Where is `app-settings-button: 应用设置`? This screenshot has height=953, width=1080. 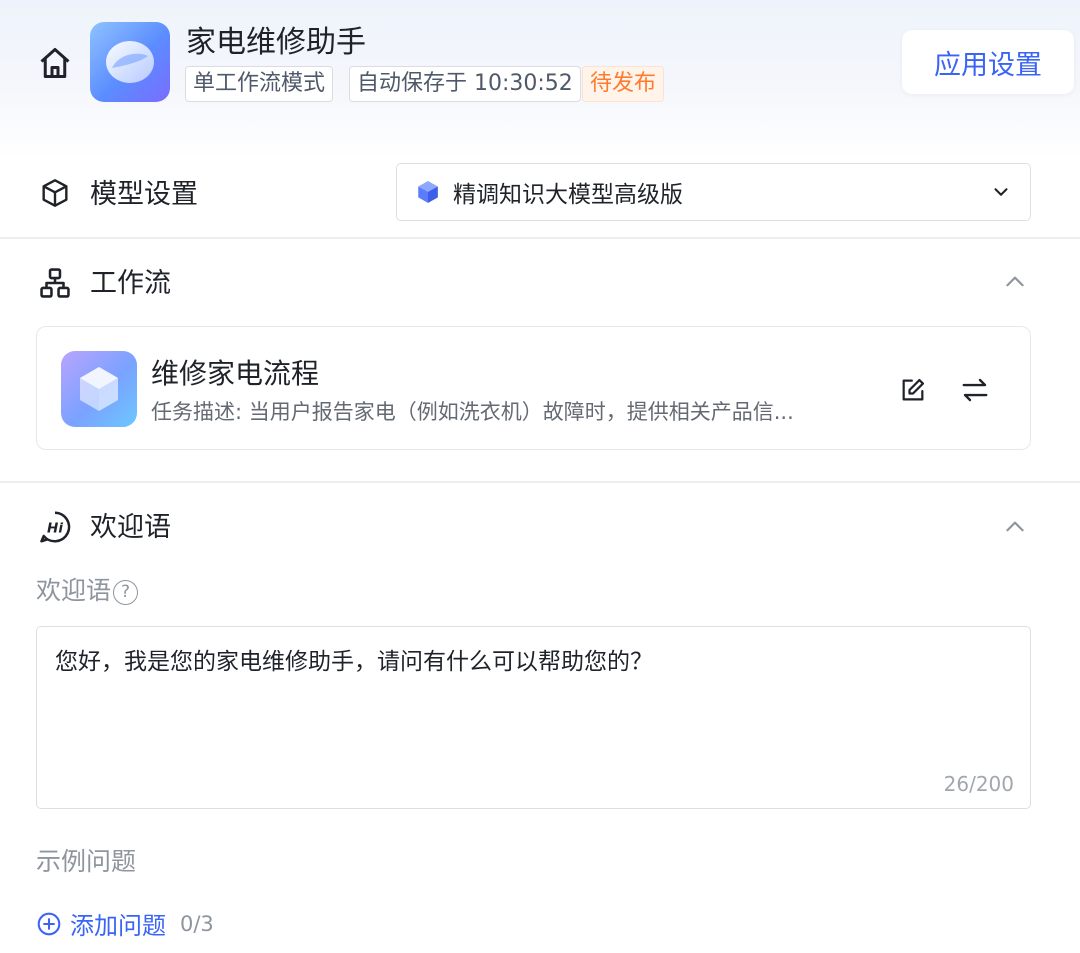 app-settings-button: 应用设置 is located at coordinates (988, 62).